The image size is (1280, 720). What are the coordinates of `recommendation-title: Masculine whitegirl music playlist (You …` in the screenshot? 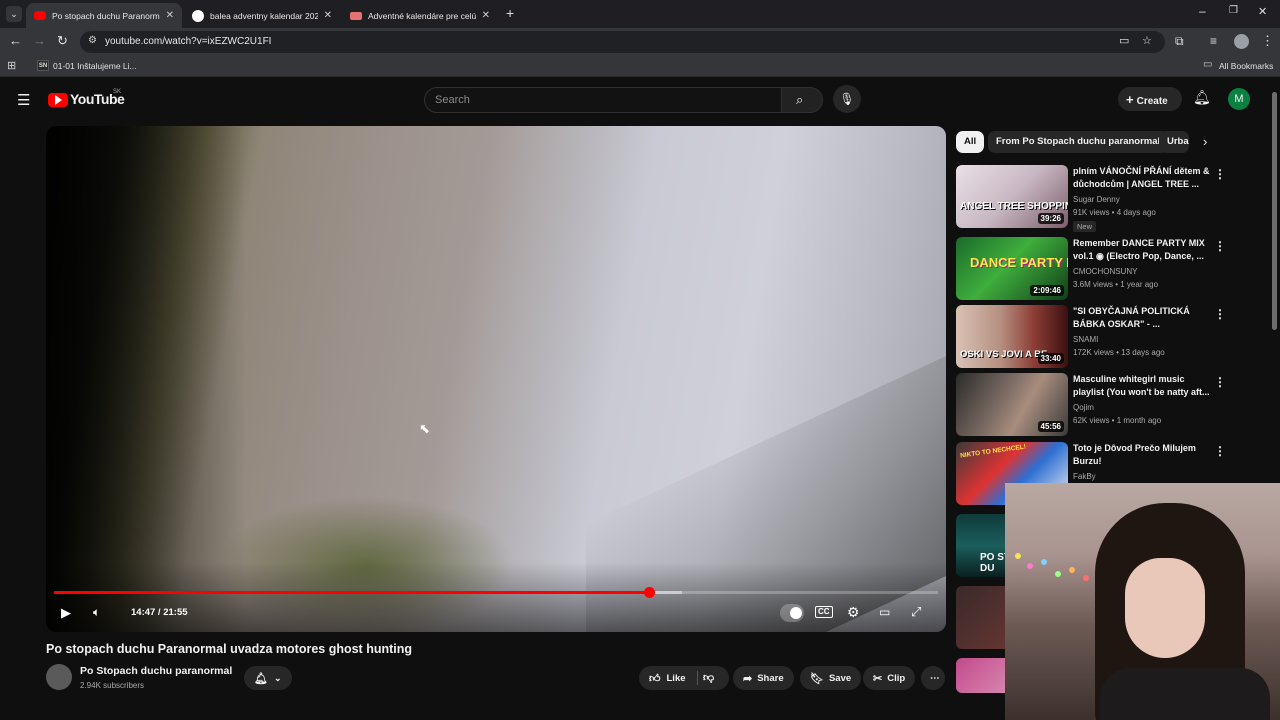 It's located at (1143, 386).